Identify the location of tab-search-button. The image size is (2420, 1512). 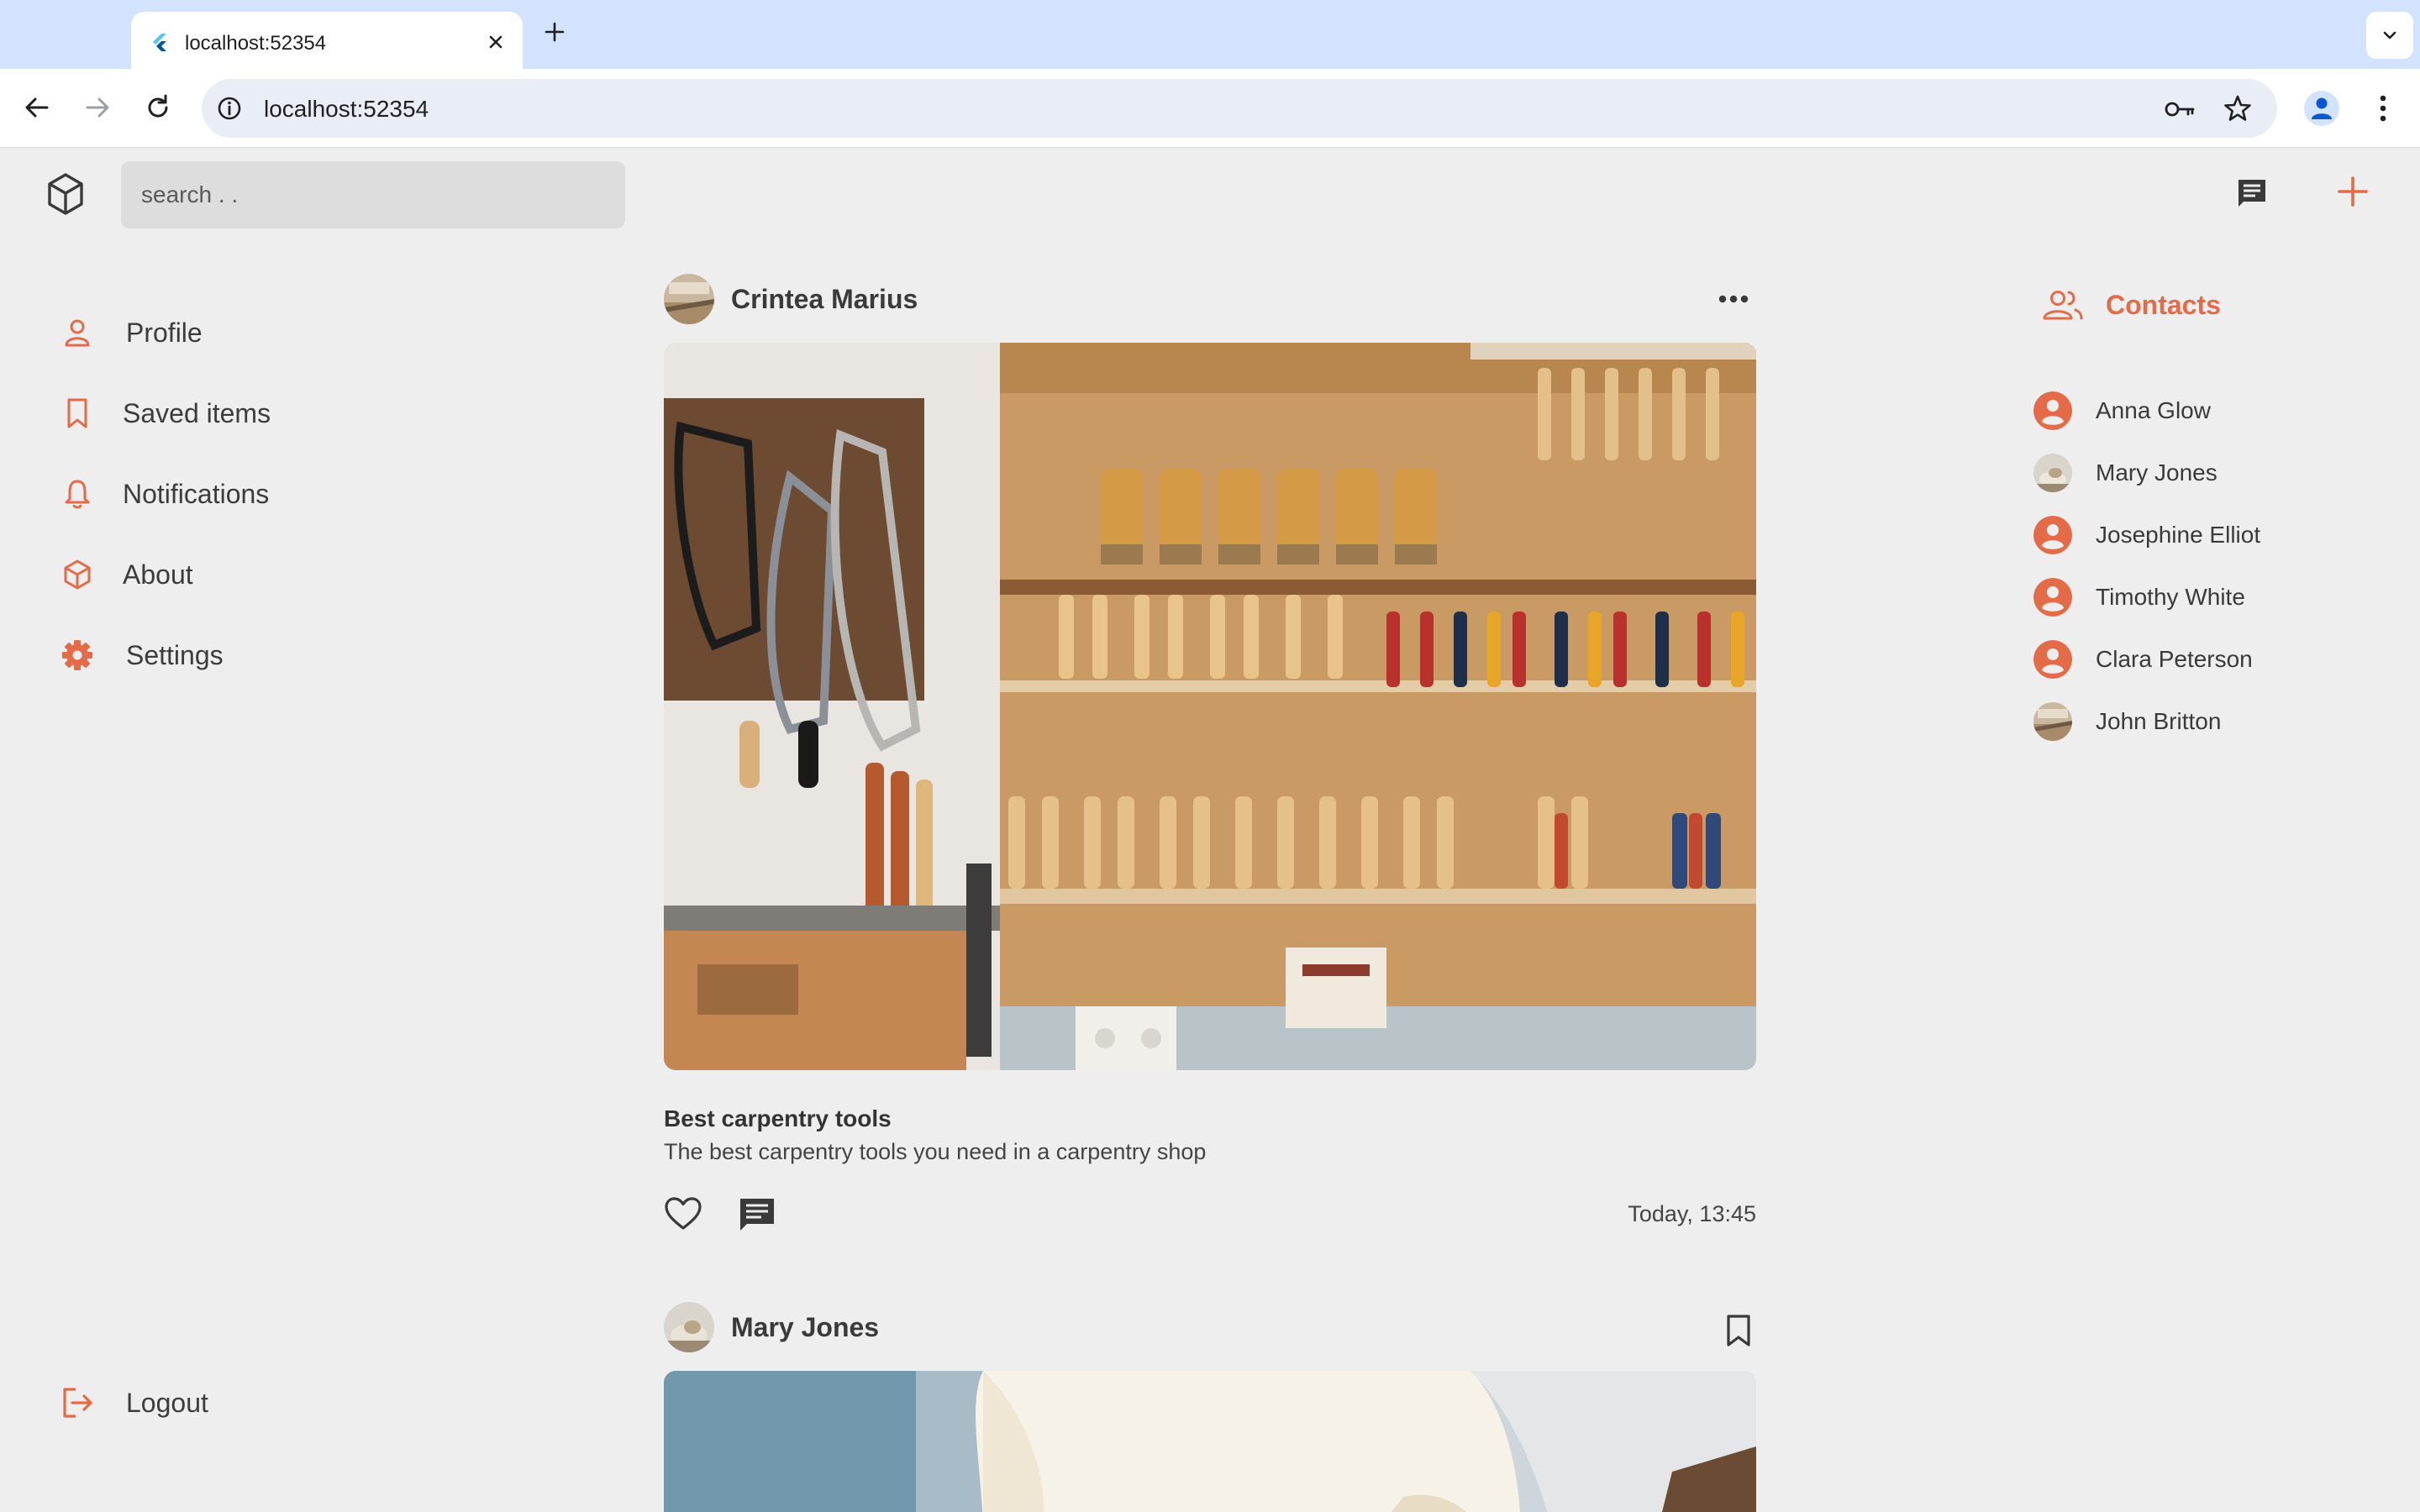
(2390, 35).